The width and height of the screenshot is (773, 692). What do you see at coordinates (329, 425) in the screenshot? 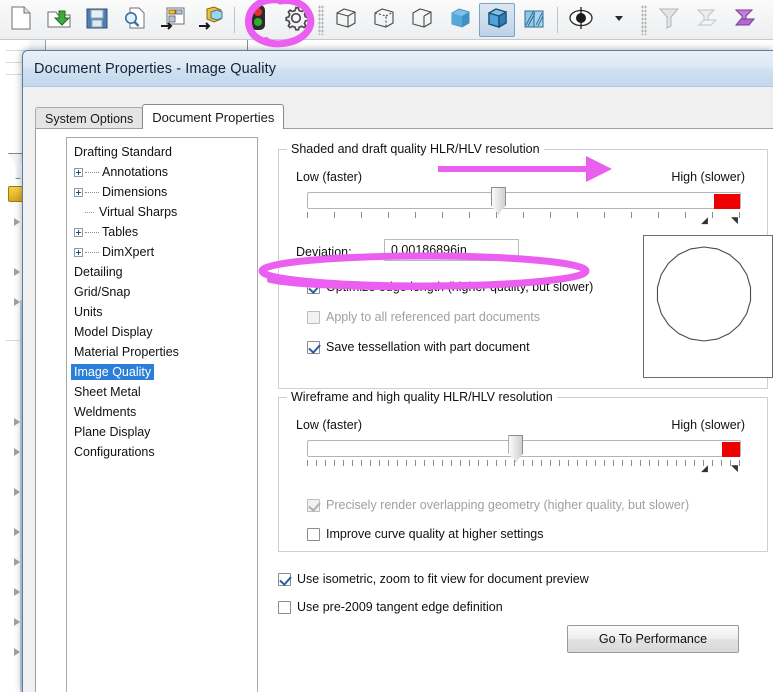
I see `wireframe-slider-low-label: Low (faster)` at bounding box center [329, 425].